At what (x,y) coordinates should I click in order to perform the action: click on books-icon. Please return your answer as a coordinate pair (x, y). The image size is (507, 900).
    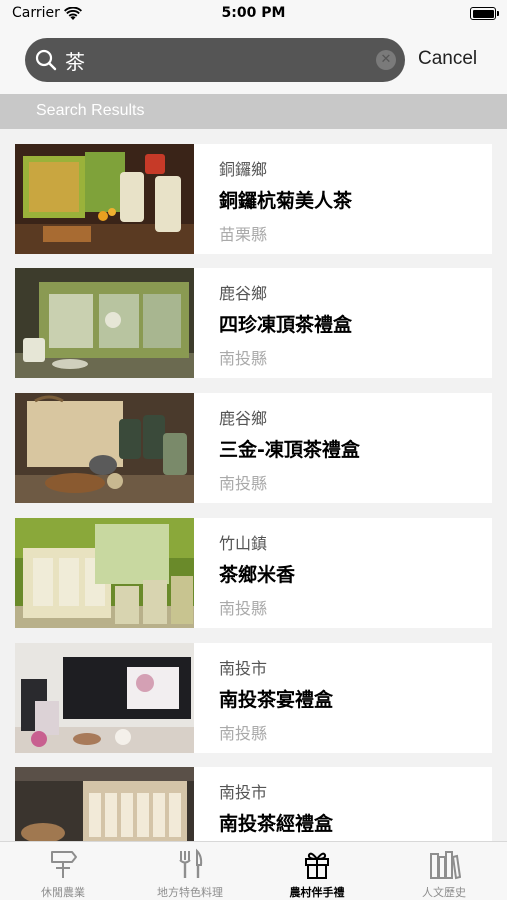
    Looking at the image, I should click on (445, 866).